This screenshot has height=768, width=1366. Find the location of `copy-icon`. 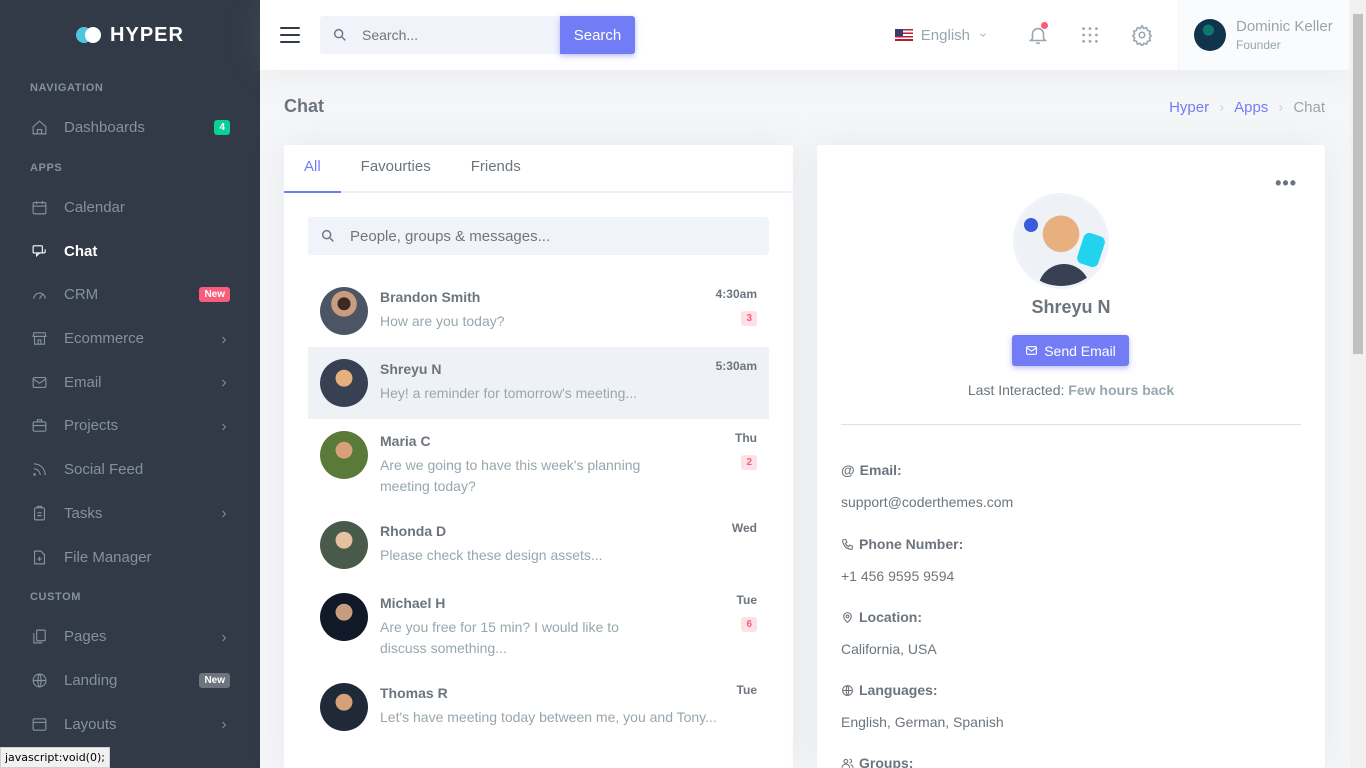

copy-icon is located at coordinates (39, 637).